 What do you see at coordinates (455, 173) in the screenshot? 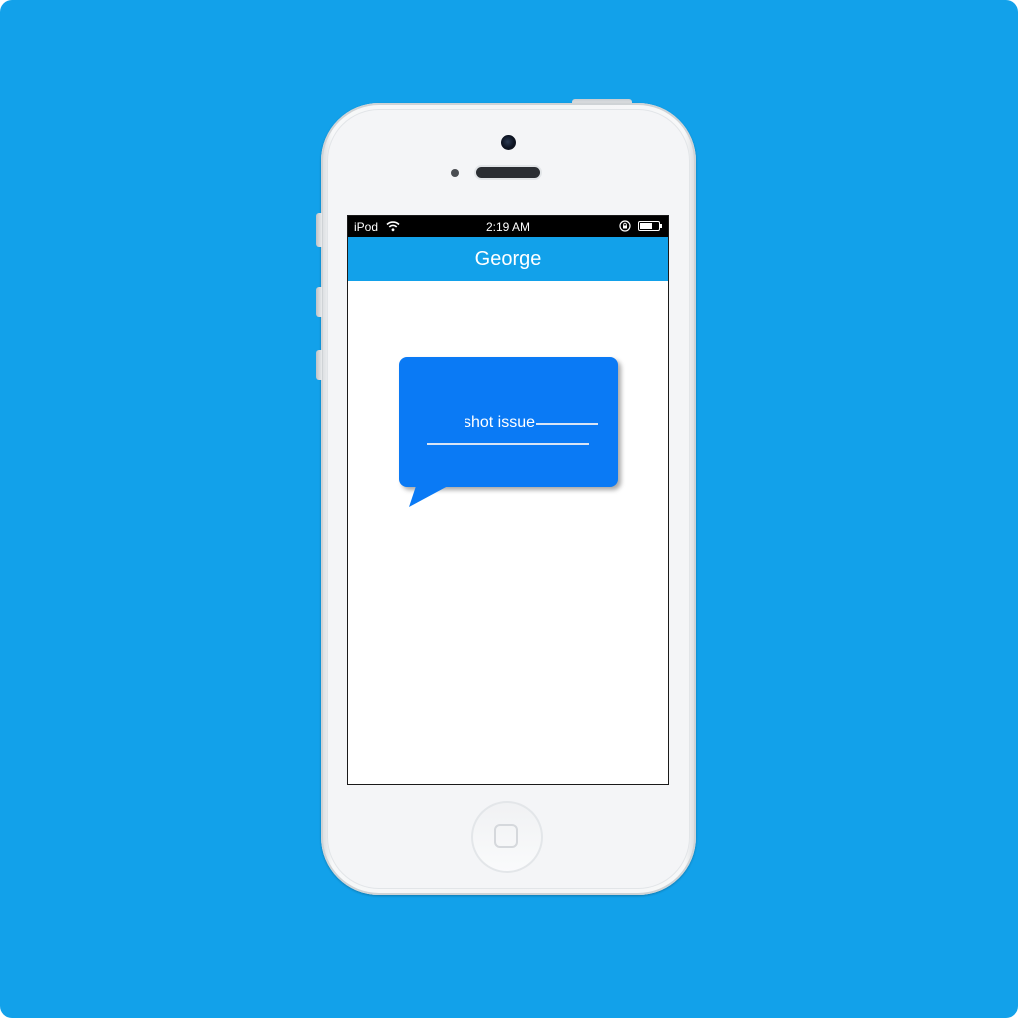
I see `proximity-sensor` at bounding box center [455, 173].